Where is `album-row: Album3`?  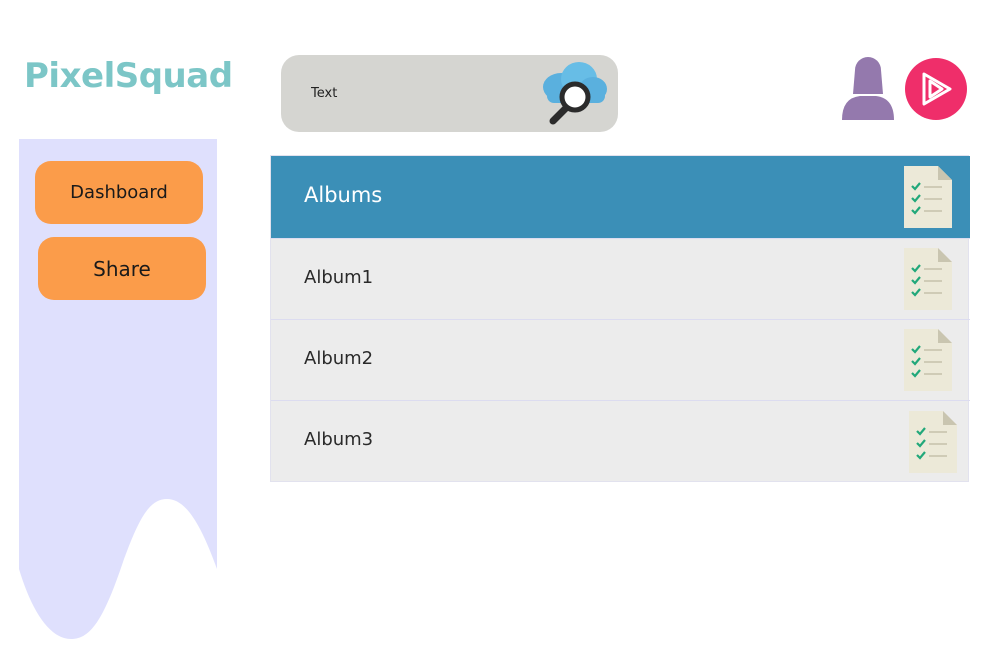
album-row: Album3 is located at coordinates (620, 440).